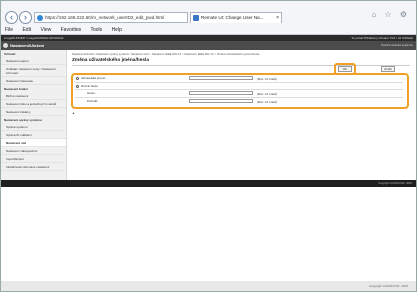 The height and width of the screenshot is (292, 417). What do you see at coordinates (388, 286) in the screenshot?
I see `bottom-copyright: Copyright CANON INC. 2015` at bounding box center [388, 286].